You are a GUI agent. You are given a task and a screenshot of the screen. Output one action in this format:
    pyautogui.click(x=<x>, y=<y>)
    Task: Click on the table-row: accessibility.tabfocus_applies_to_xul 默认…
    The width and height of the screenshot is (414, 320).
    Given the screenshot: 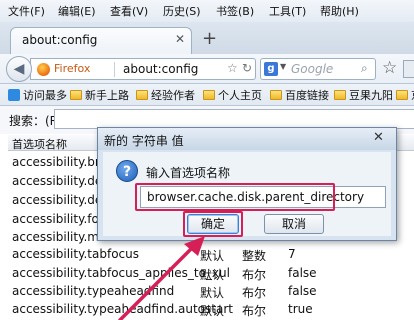 What is the action you would take?
    pyautogui.click(x=211, y=273)
    